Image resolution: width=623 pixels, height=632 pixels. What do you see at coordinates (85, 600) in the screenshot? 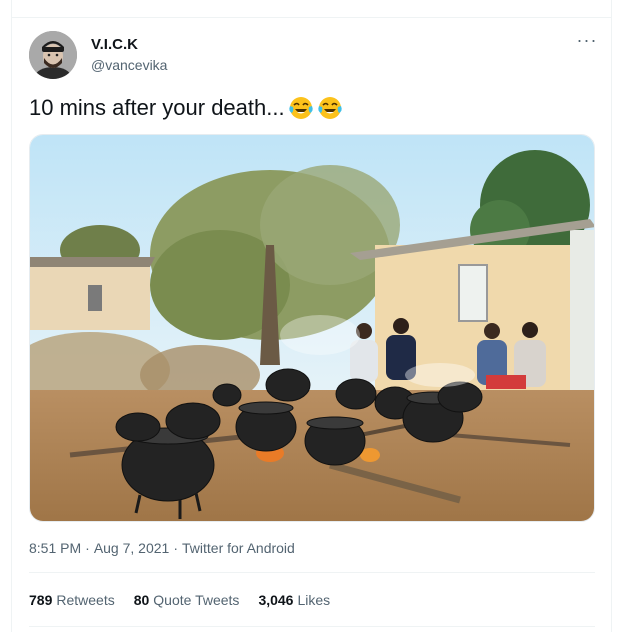
I see `retweets-label: Retweets` at bounding box center [85, 600].